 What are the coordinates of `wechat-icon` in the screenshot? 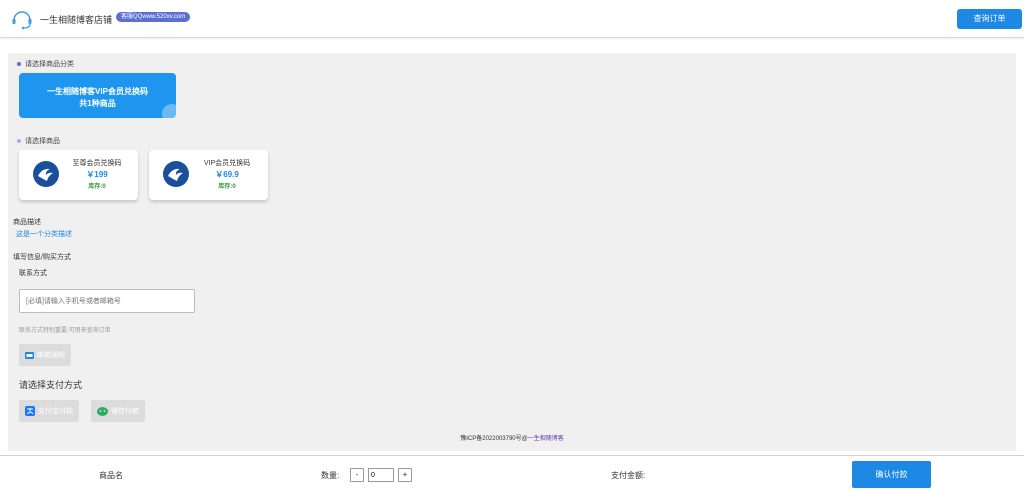 It's located at (102, 411).